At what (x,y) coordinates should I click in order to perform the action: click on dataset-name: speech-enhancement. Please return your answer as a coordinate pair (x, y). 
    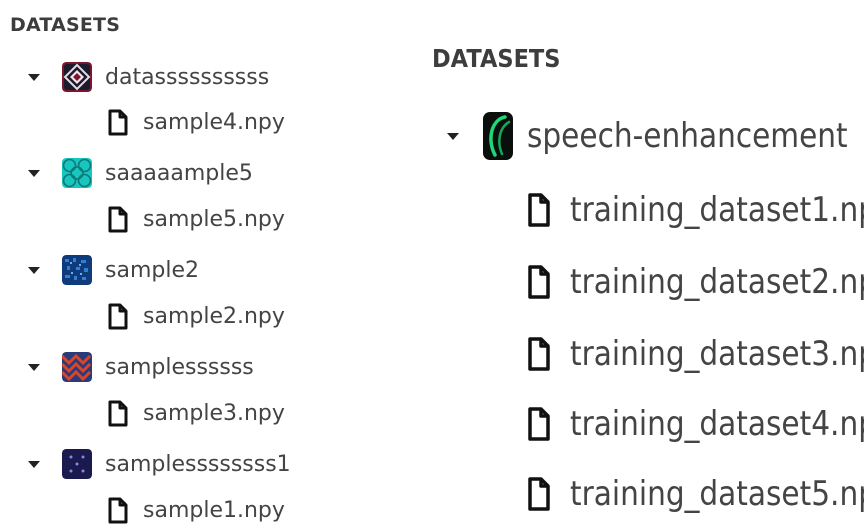
    Looking at the image, I should click on (687, 136).